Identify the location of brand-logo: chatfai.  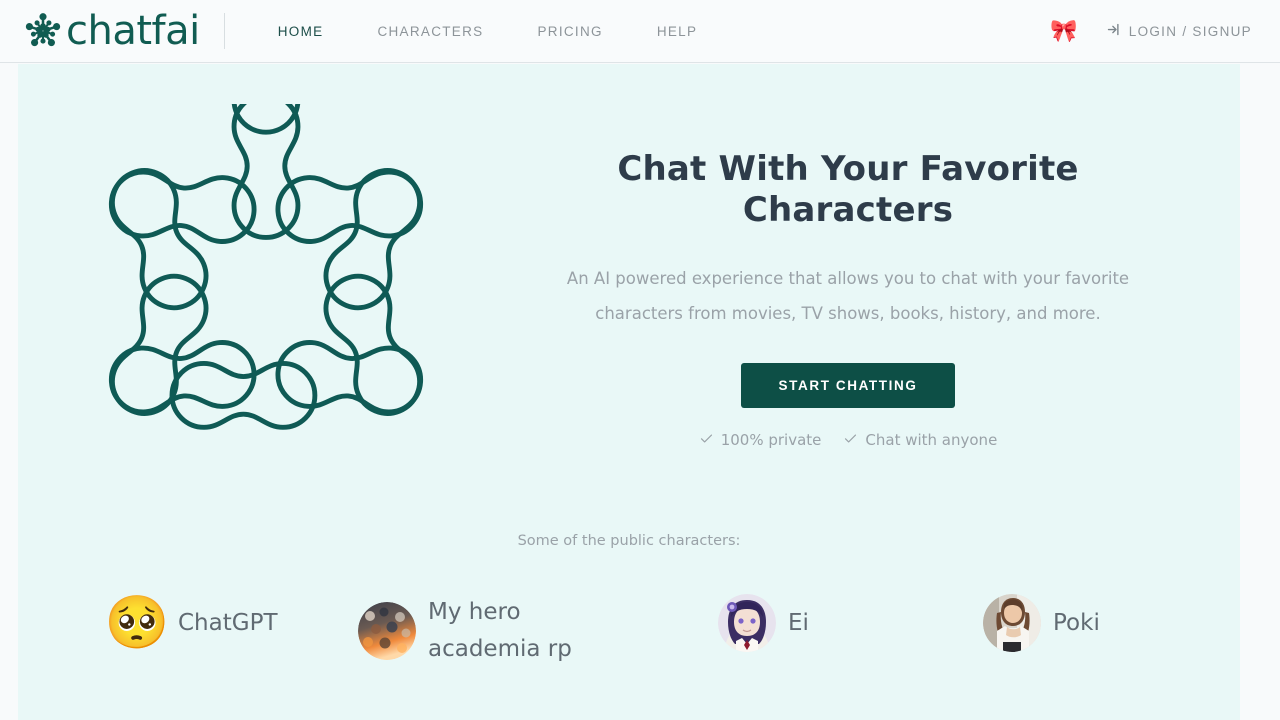
(111, 31).